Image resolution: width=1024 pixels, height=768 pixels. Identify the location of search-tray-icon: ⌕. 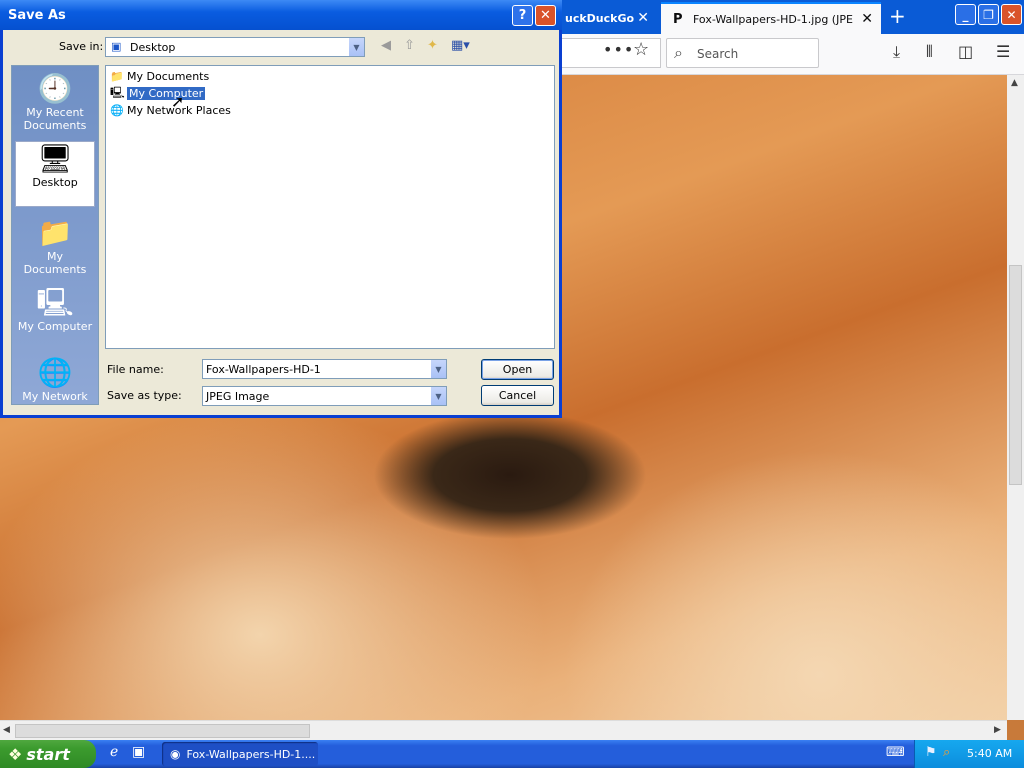
(946, 752).